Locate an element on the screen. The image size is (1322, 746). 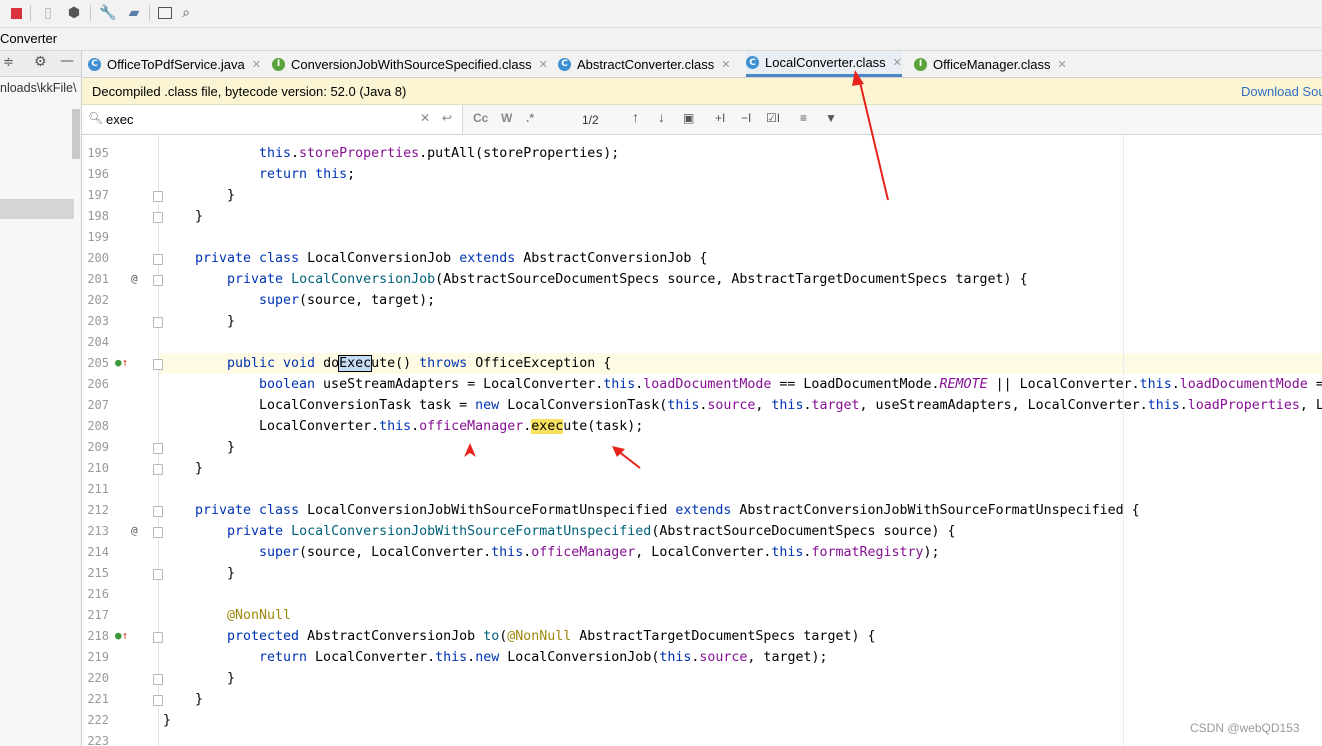
download-sources-link: Download Sou is located at coordinates (1281, 91).